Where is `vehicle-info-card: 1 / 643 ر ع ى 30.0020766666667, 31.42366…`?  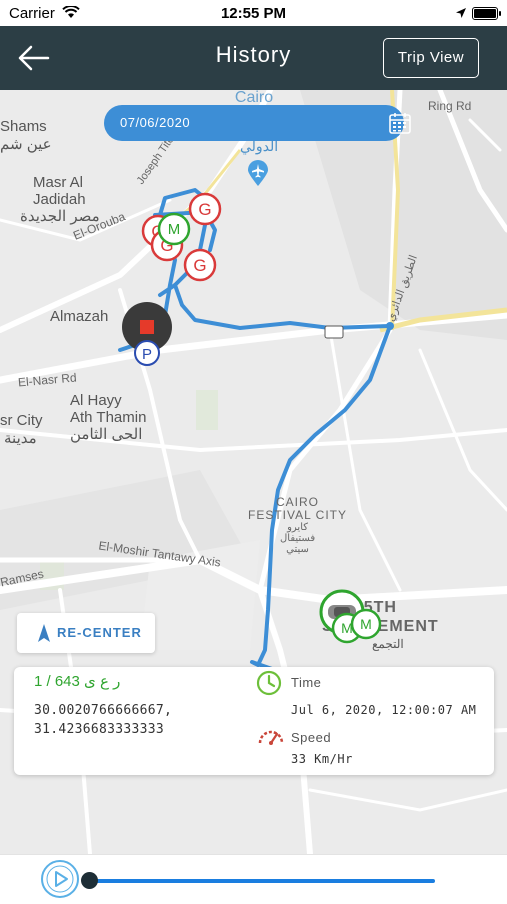
vehicle-info-card: 1 / 643 ر ع ى 30.0020766666667, 31.42366… is located at coordinates (254, 721).